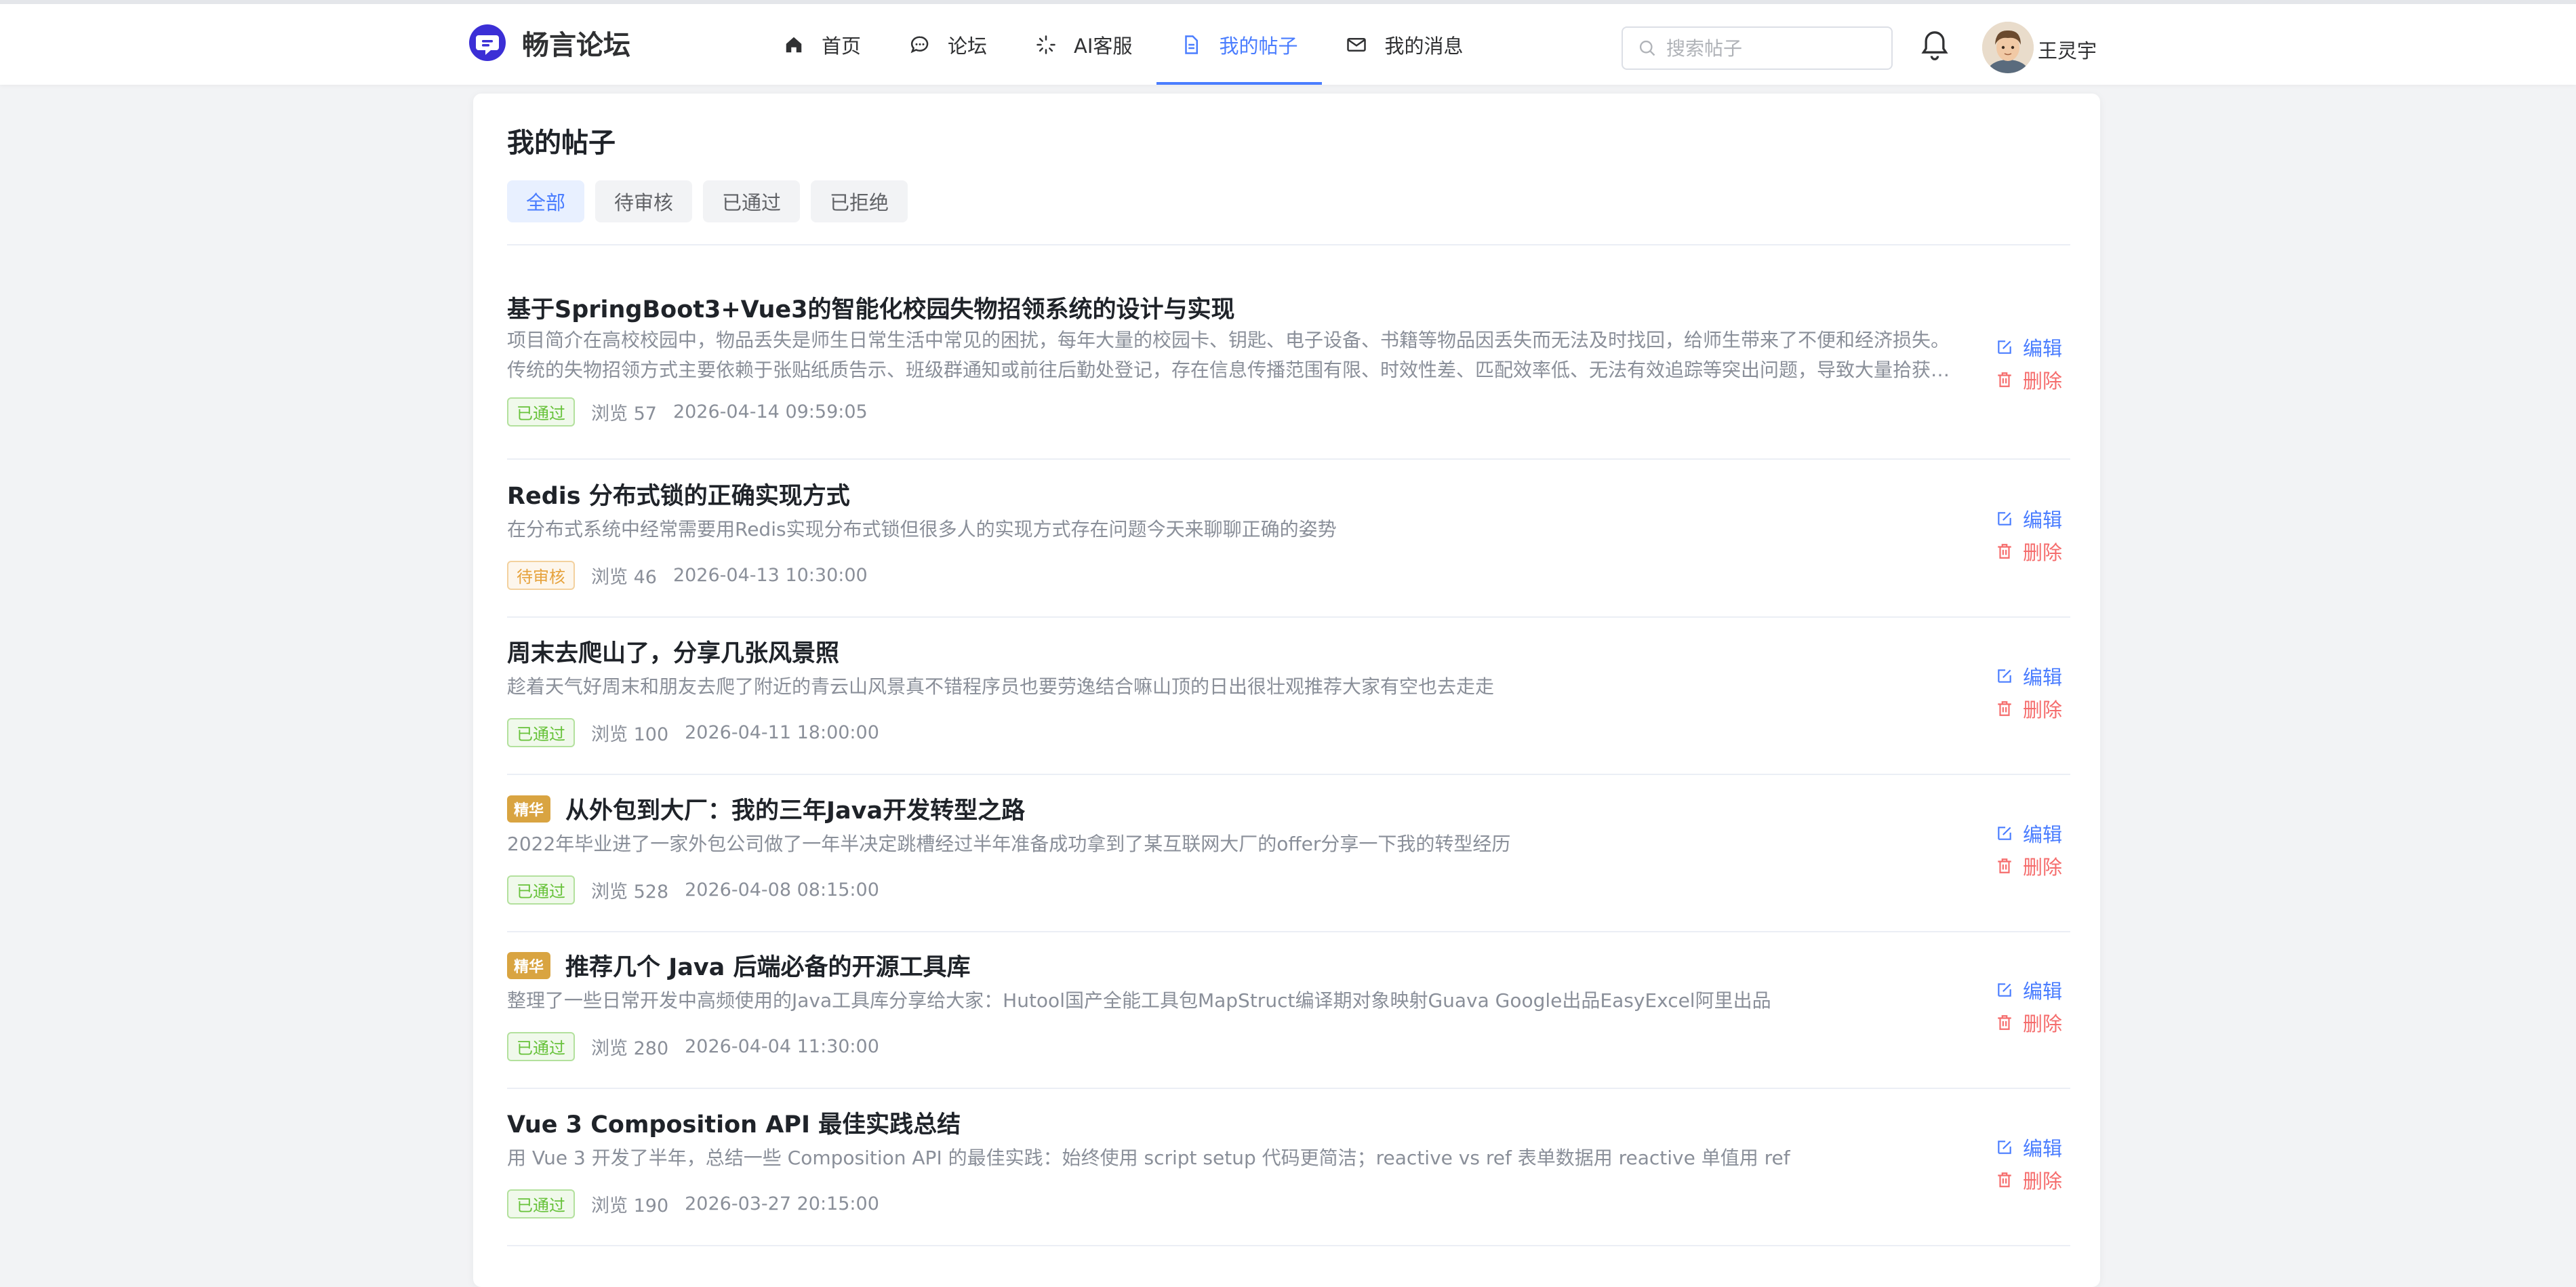  I want to click on post-title: 精华 推荐几个 Java 后端必备的开源工具库, so click(738, 965).